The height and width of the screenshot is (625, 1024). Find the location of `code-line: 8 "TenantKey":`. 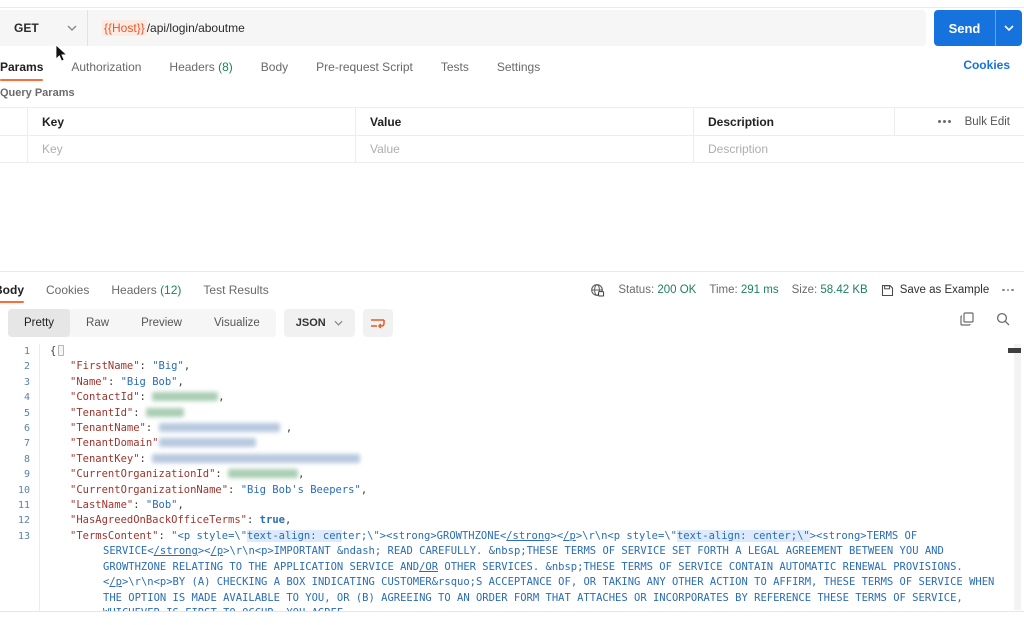

code-line: 8 "TenantKey": is located at coordinates (512, 459).